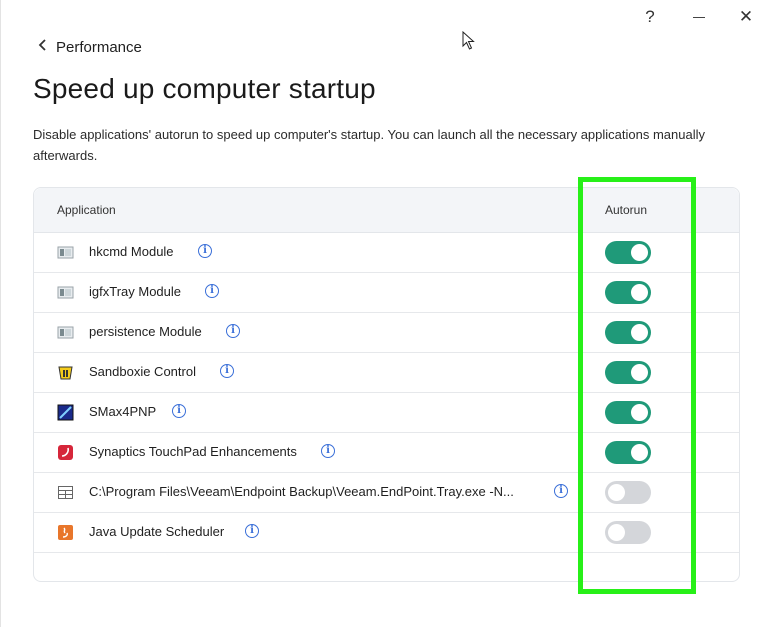 This screenshot has height=627, width=771. Describe the element at coordinates (99, 47) in the screenshot. I see `back-label: Performance` at that location.